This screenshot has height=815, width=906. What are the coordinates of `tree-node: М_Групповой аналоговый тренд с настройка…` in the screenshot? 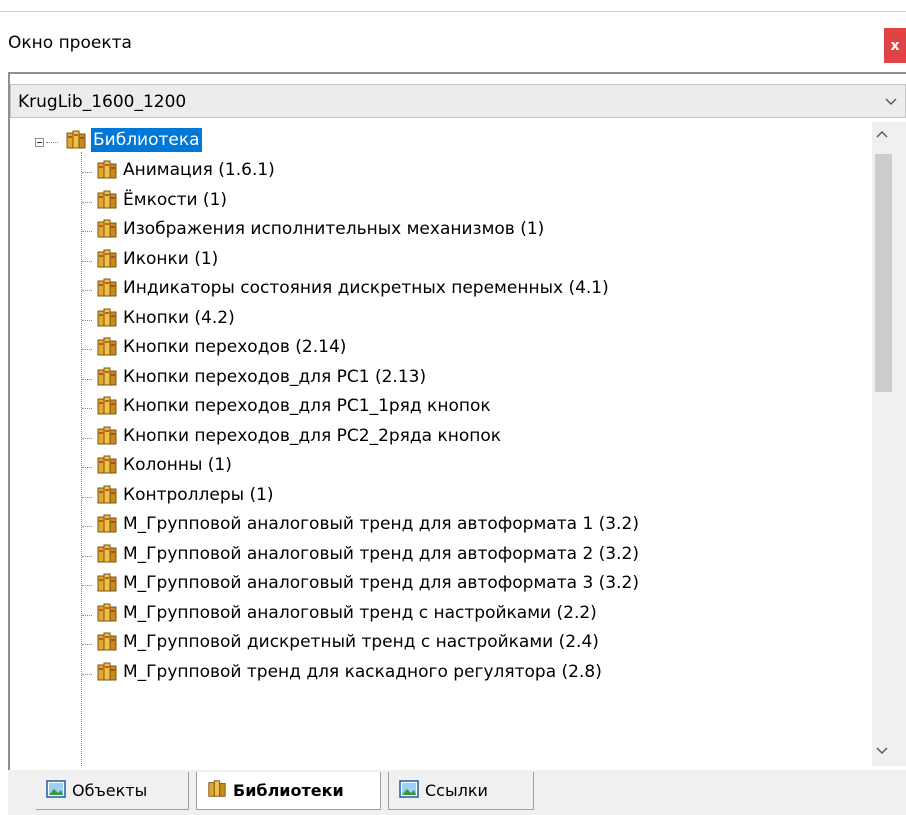 It's located at (443, 613).